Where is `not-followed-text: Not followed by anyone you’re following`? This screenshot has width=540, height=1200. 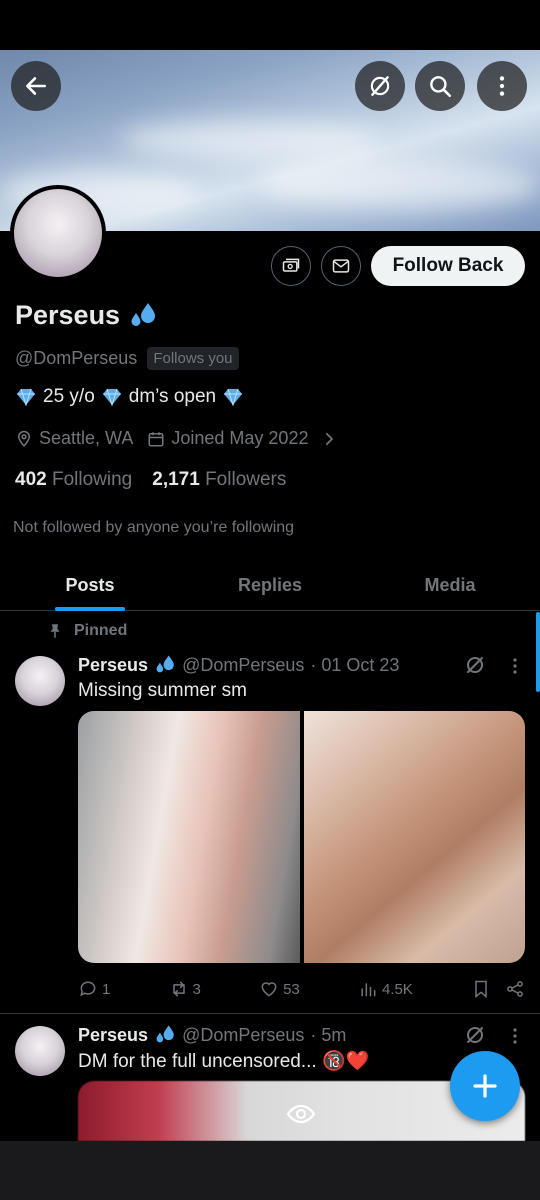
not-followed-text: Not followed by anyone you’re following is located at coordinates (154, 527).